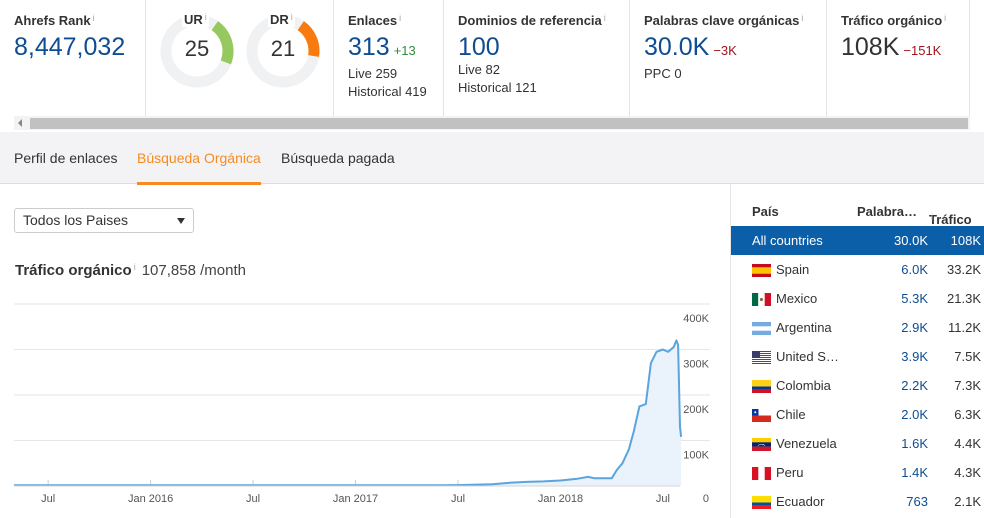 This screenshot has width=984, height=518. Describe the element at coordinates (914, 356) in the screenshot. I see `country-keywords: 3.9K` at that location.